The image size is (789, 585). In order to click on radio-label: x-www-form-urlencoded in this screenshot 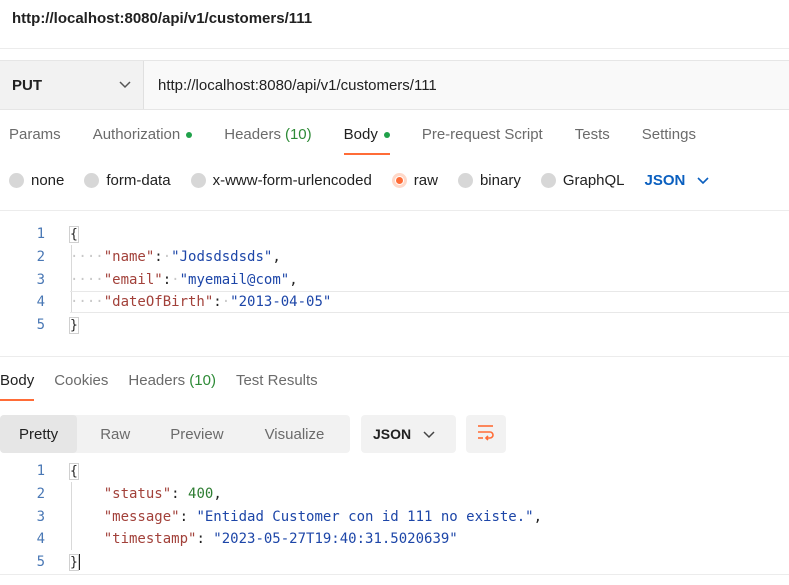, I will do `click(292, 180)`.